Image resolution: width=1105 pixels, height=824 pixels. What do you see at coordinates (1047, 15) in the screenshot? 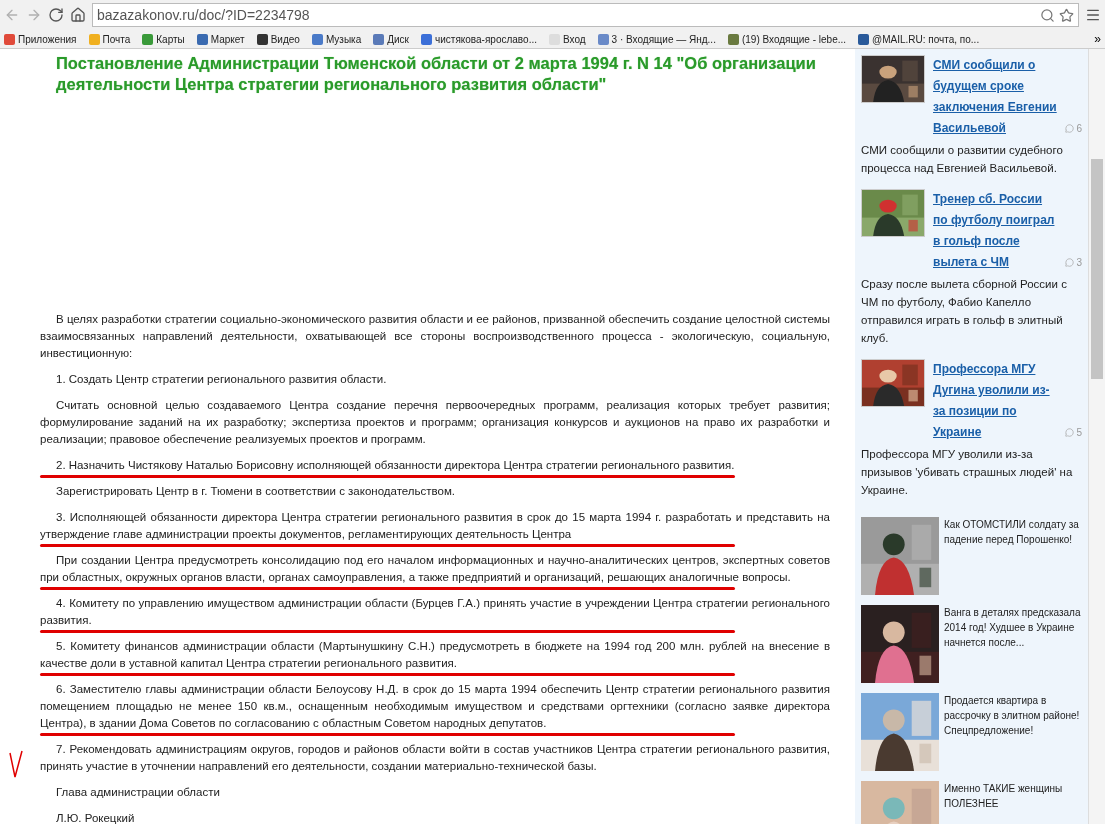
I see `search-icon` at bounding box center [1047, 15].